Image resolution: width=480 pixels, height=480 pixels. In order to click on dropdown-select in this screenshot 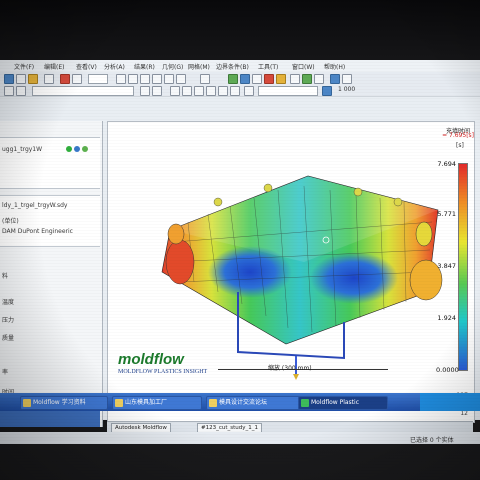, I will do `click(98, 79)`.